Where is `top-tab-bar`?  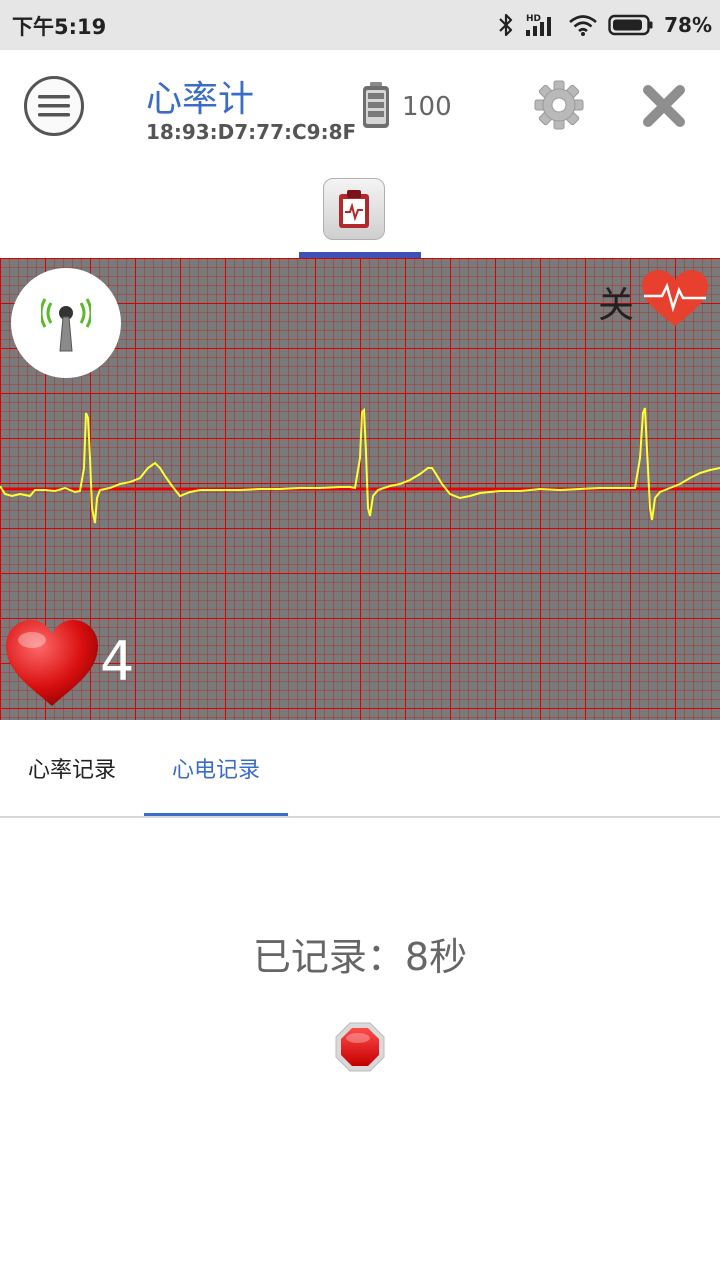
top-tab-bar is located at coordinates (360, 214).